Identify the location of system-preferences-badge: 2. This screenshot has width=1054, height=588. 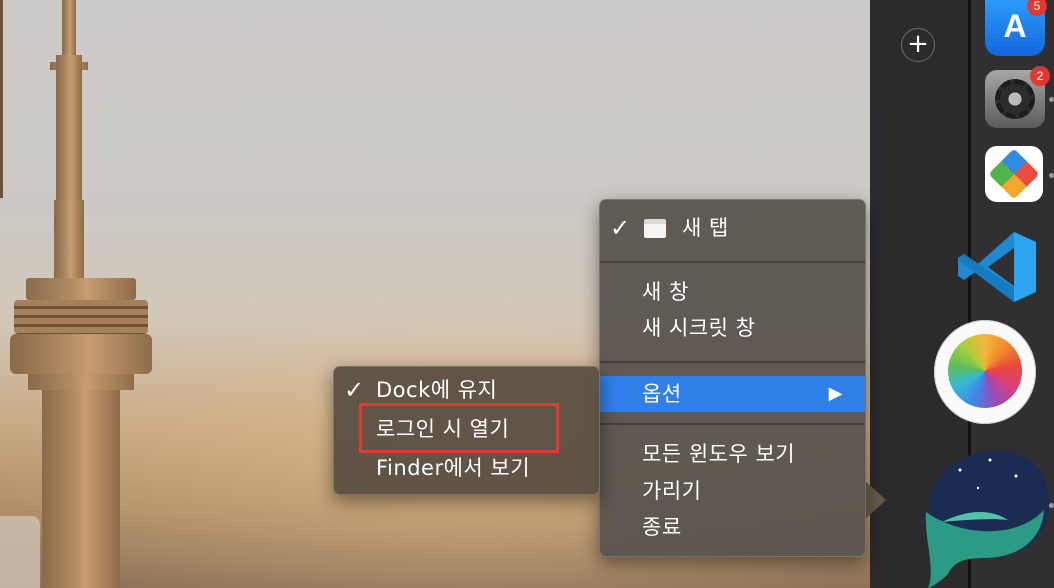
(1040, 76).